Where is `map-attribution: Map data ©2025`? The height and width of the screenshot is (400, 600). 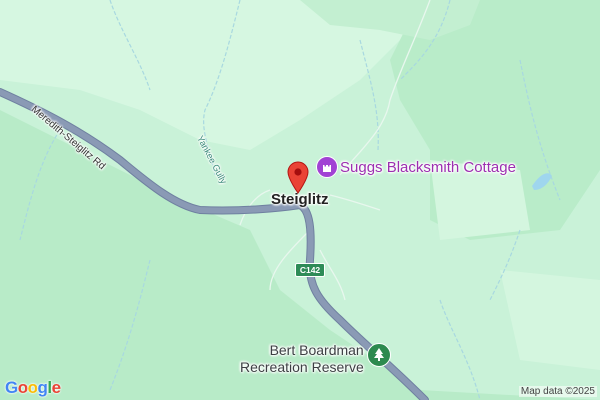
map-attribution: Map data ©2025 is located at coordinates (557, 391).